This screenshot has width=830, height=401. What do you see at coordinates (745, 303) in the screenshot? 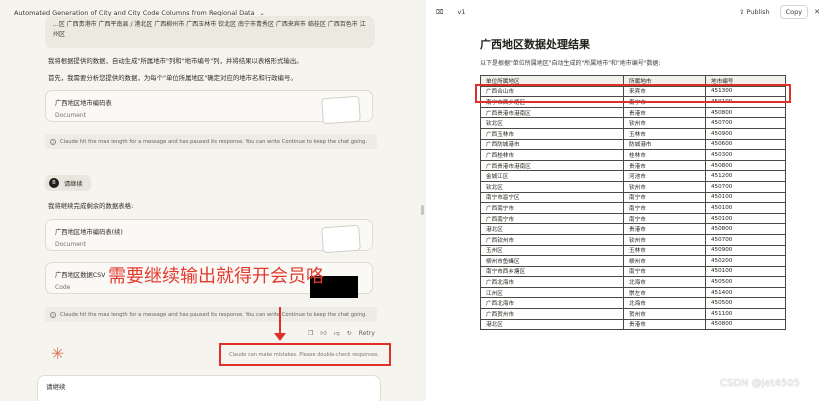
I see `table-cell: 450500` at bounding box center [745, 303].